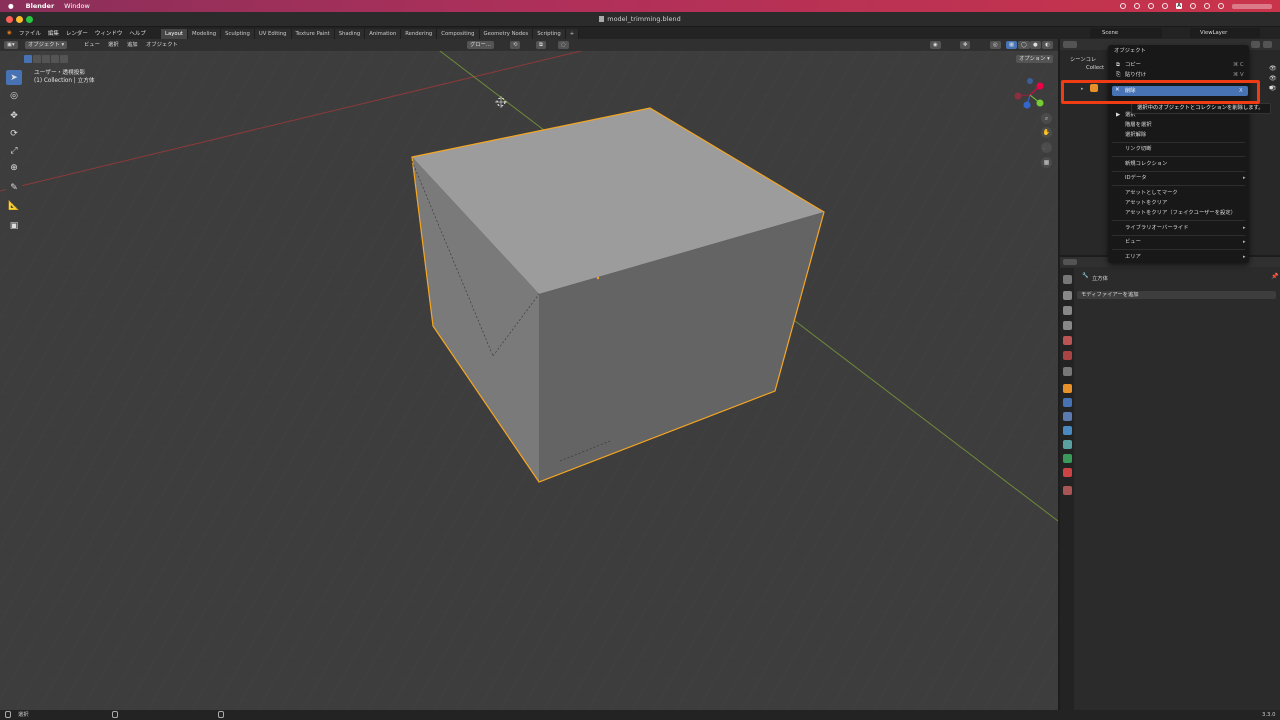 This screenshot has height=720, width=1280. Describe the element at coordinates (1225, 33) in the screenshot. I see `viewlayer-selector: ViewLayer` at that location.